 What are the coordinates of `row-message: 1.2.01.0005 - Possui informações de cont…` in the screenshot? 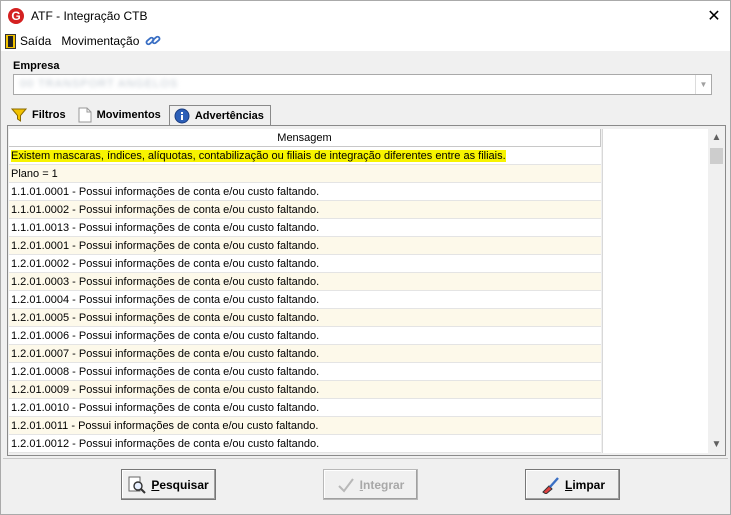 It's located at (165, 317).